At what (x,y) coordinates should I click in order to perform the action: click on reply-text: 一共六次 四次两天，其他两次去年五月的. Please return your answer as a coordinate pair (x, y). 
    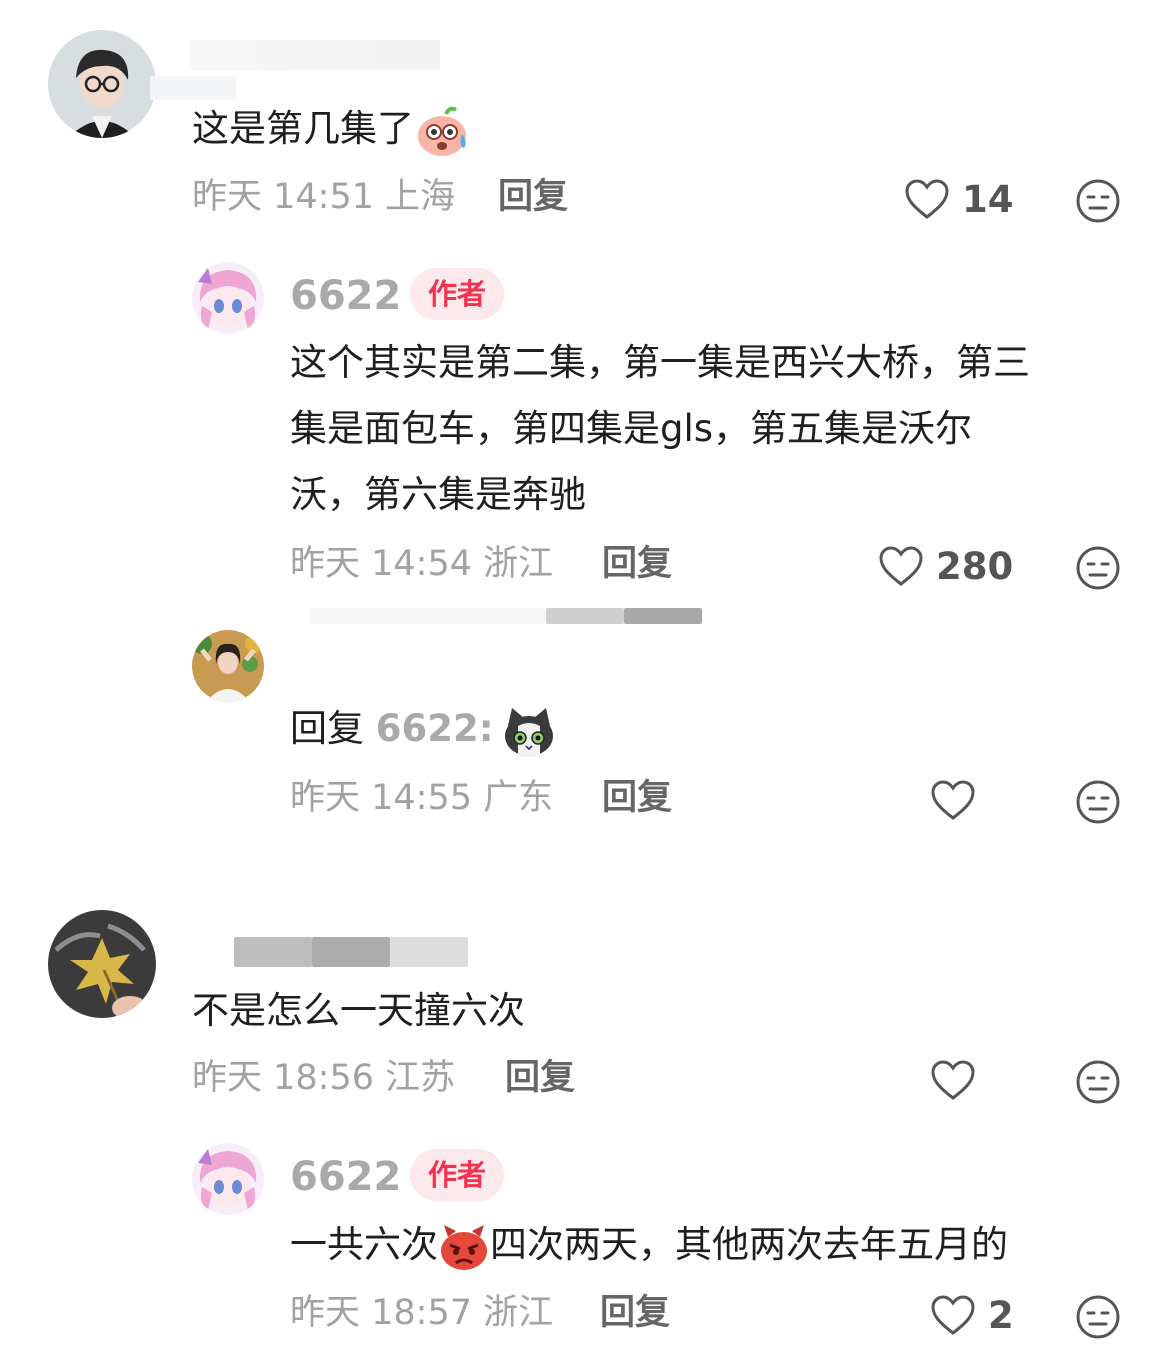
    Looking at the image, I should click on (649, 1245).